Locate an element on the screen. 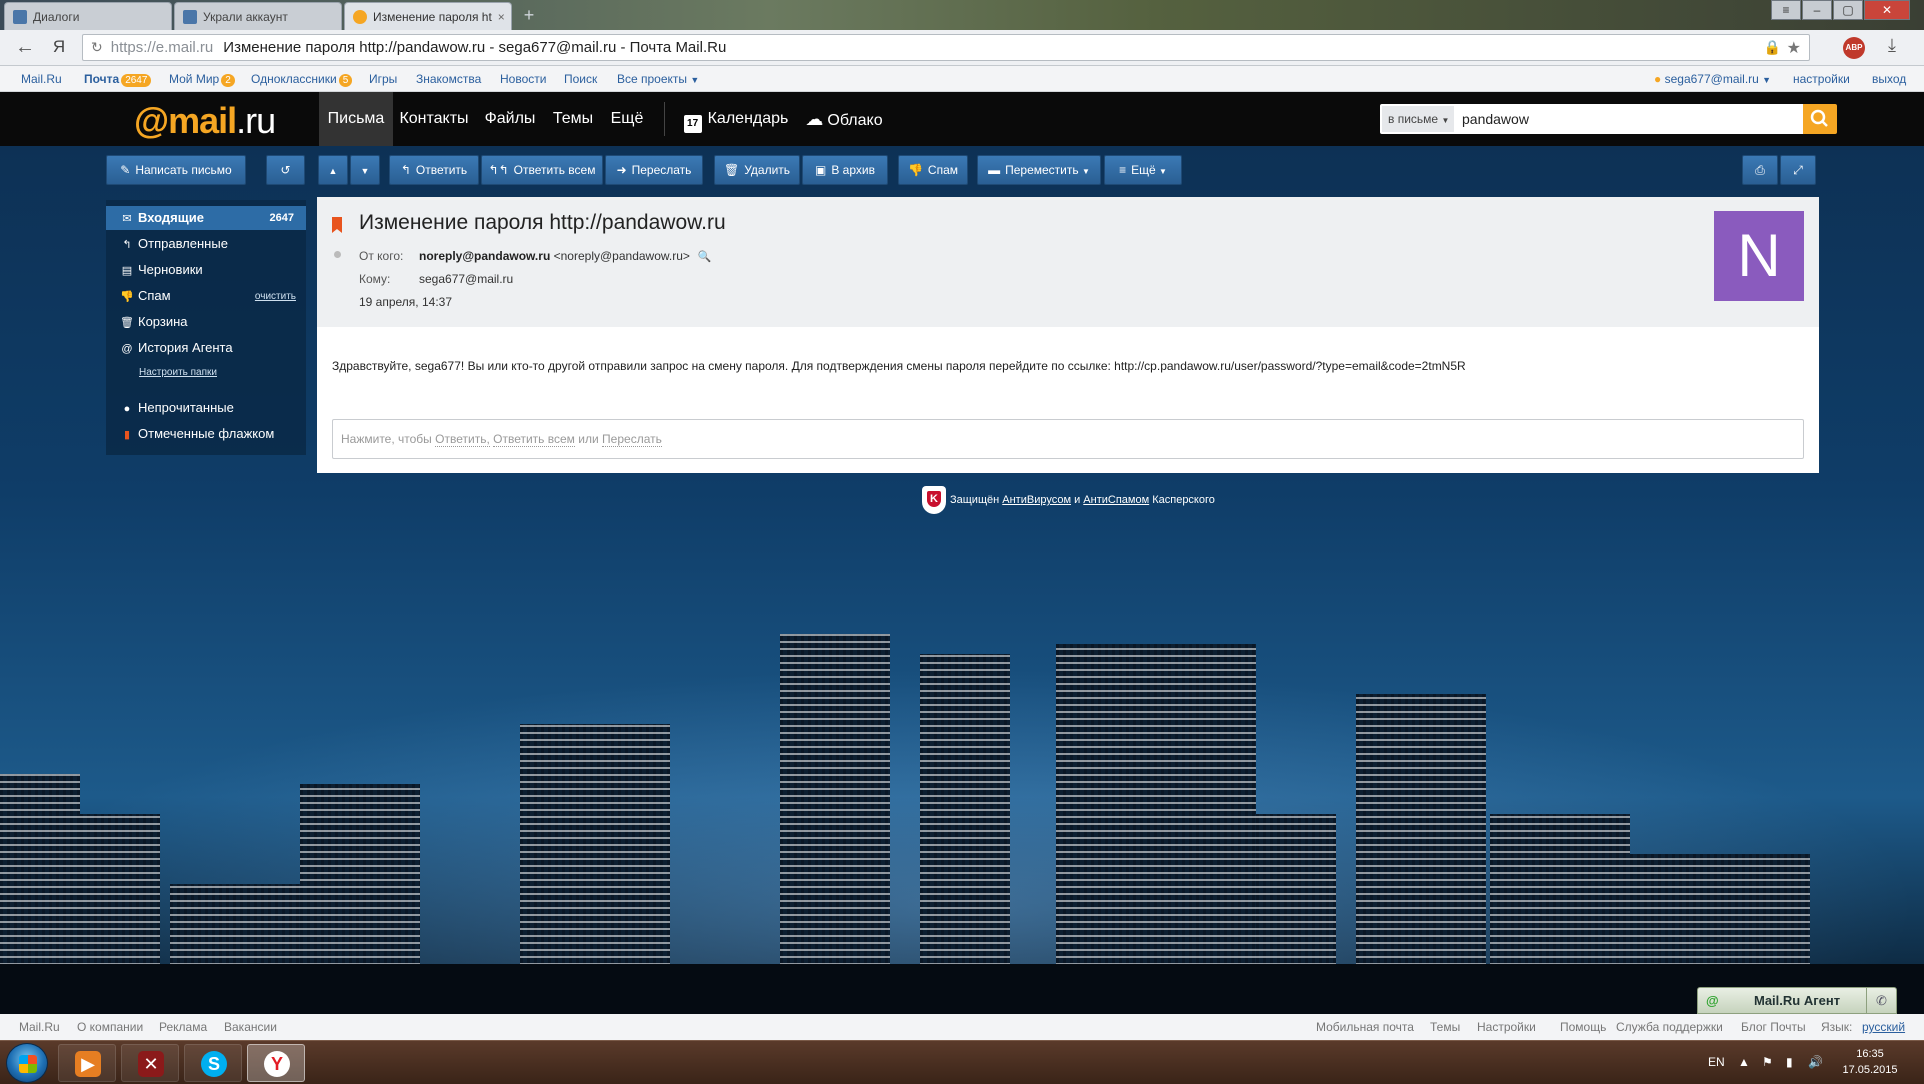  footer-link-jobs: Вакансии is located at coordinates (250, 1027).